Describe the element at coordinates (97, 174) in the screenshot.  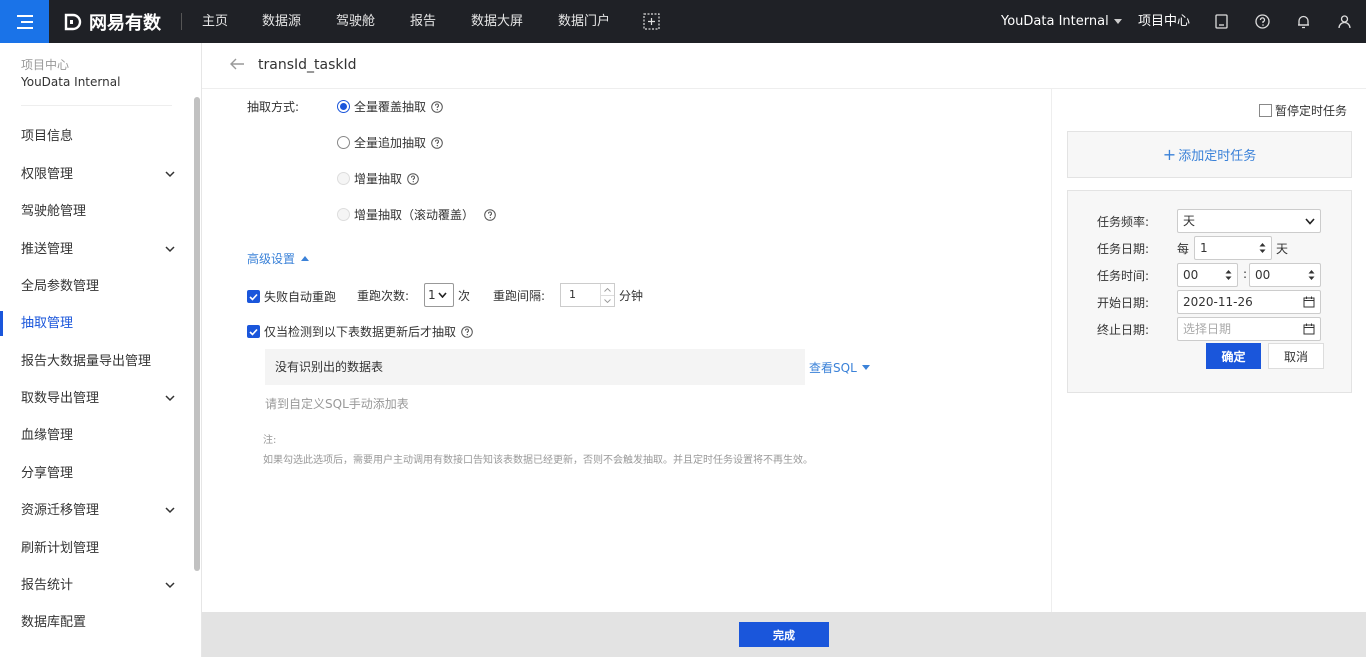
I see `sidebar-item-permission: 权限管理` at that location.